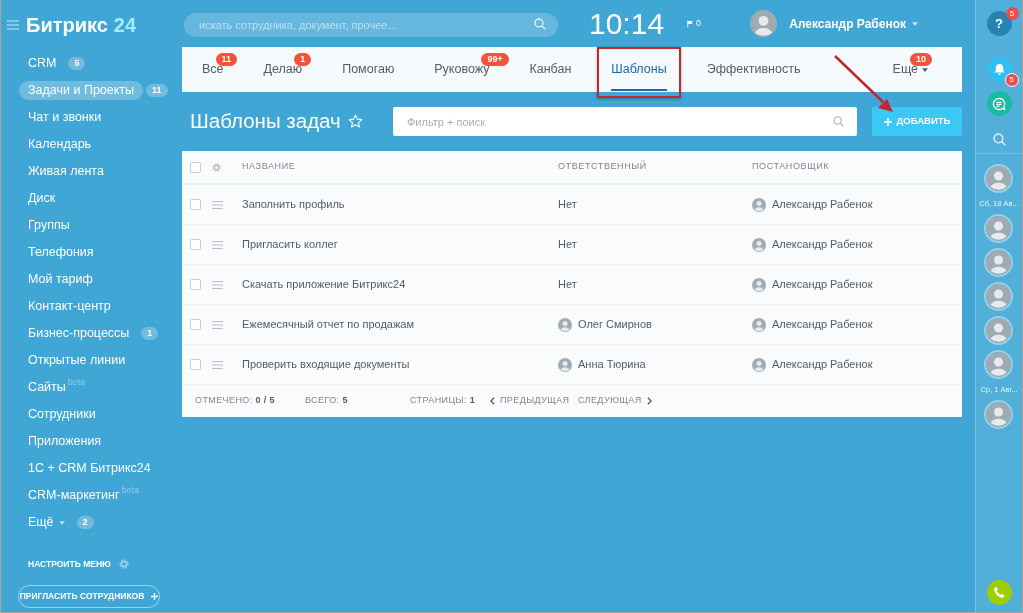 The height and width of the screenshot is (613, 1023). I want to click on settings-link: НАСТРОИТЬ МЕНЮ, so click(69, 564).